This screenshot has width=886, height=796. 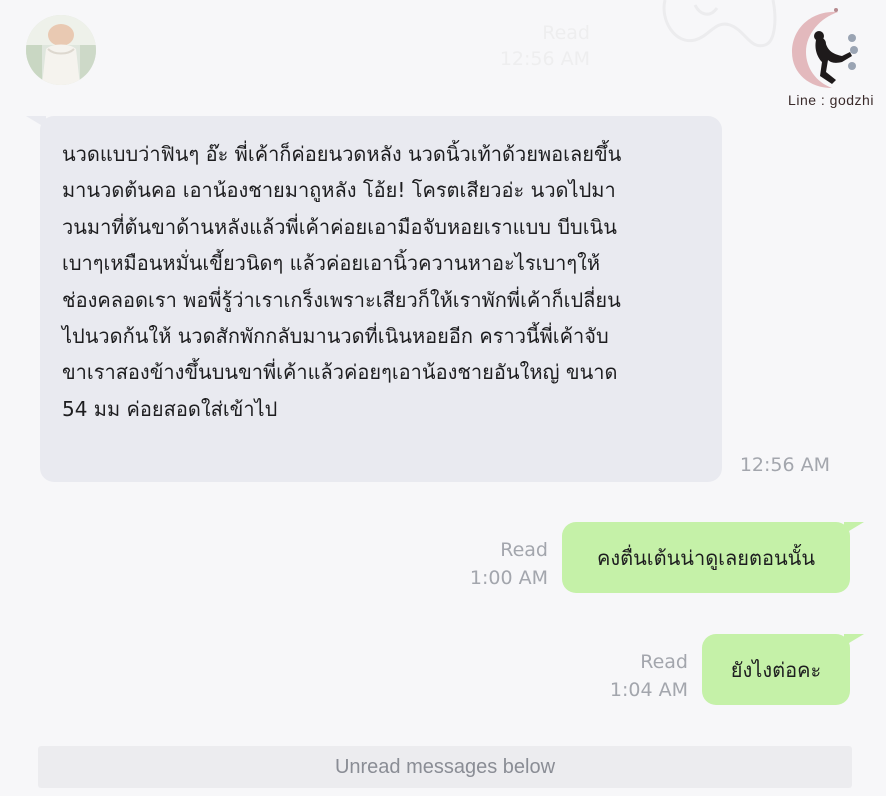 I want to click on sticker-edge-image, so click(x=719, y=24).